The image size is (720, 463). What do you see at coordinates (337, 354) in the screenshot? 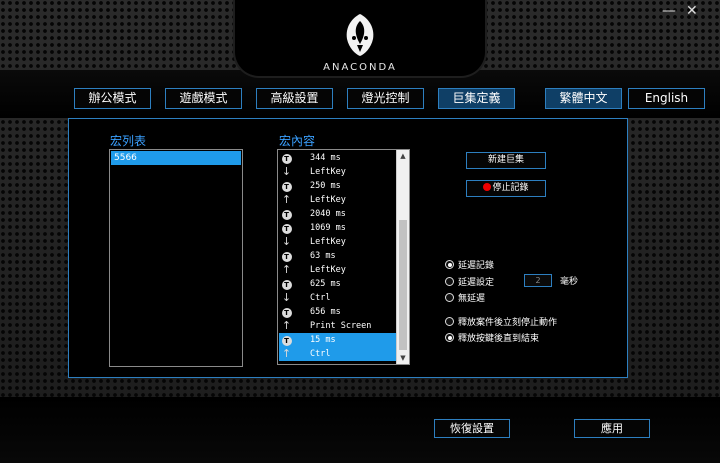
I see `macro-content-row: ↑ Ctrl` at bounding box center [337, 354].